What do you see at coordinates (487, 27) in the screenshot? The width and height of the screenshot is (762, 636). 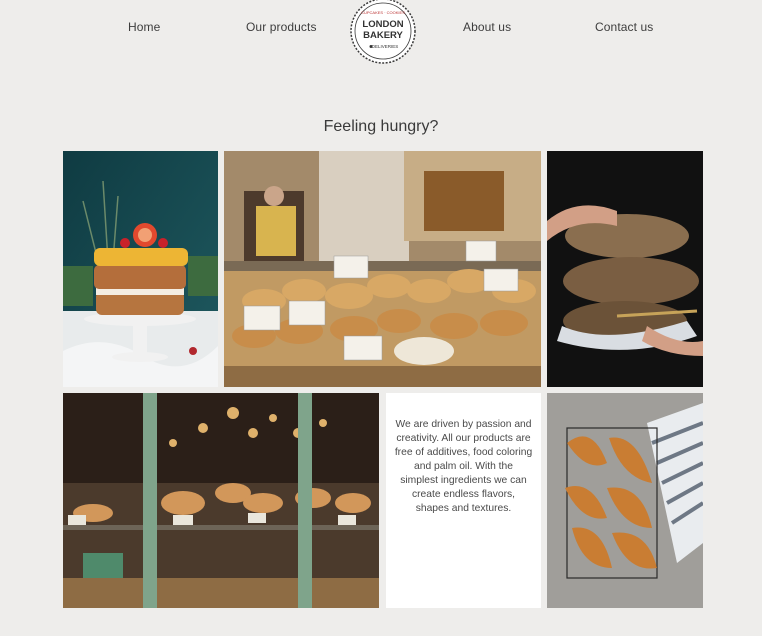 I see `nav-about-link: About us` at bounding box center [487, 27].